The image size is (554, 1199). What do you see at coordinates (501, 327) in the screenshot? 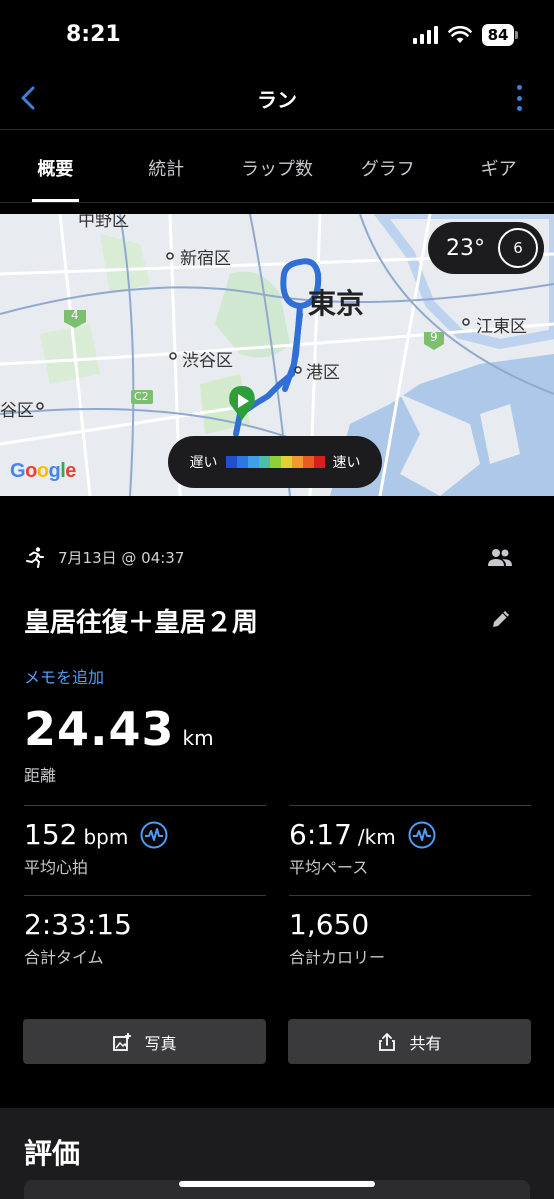
I see `map-label-koto: 江東区` at bounding box center [501, 327].